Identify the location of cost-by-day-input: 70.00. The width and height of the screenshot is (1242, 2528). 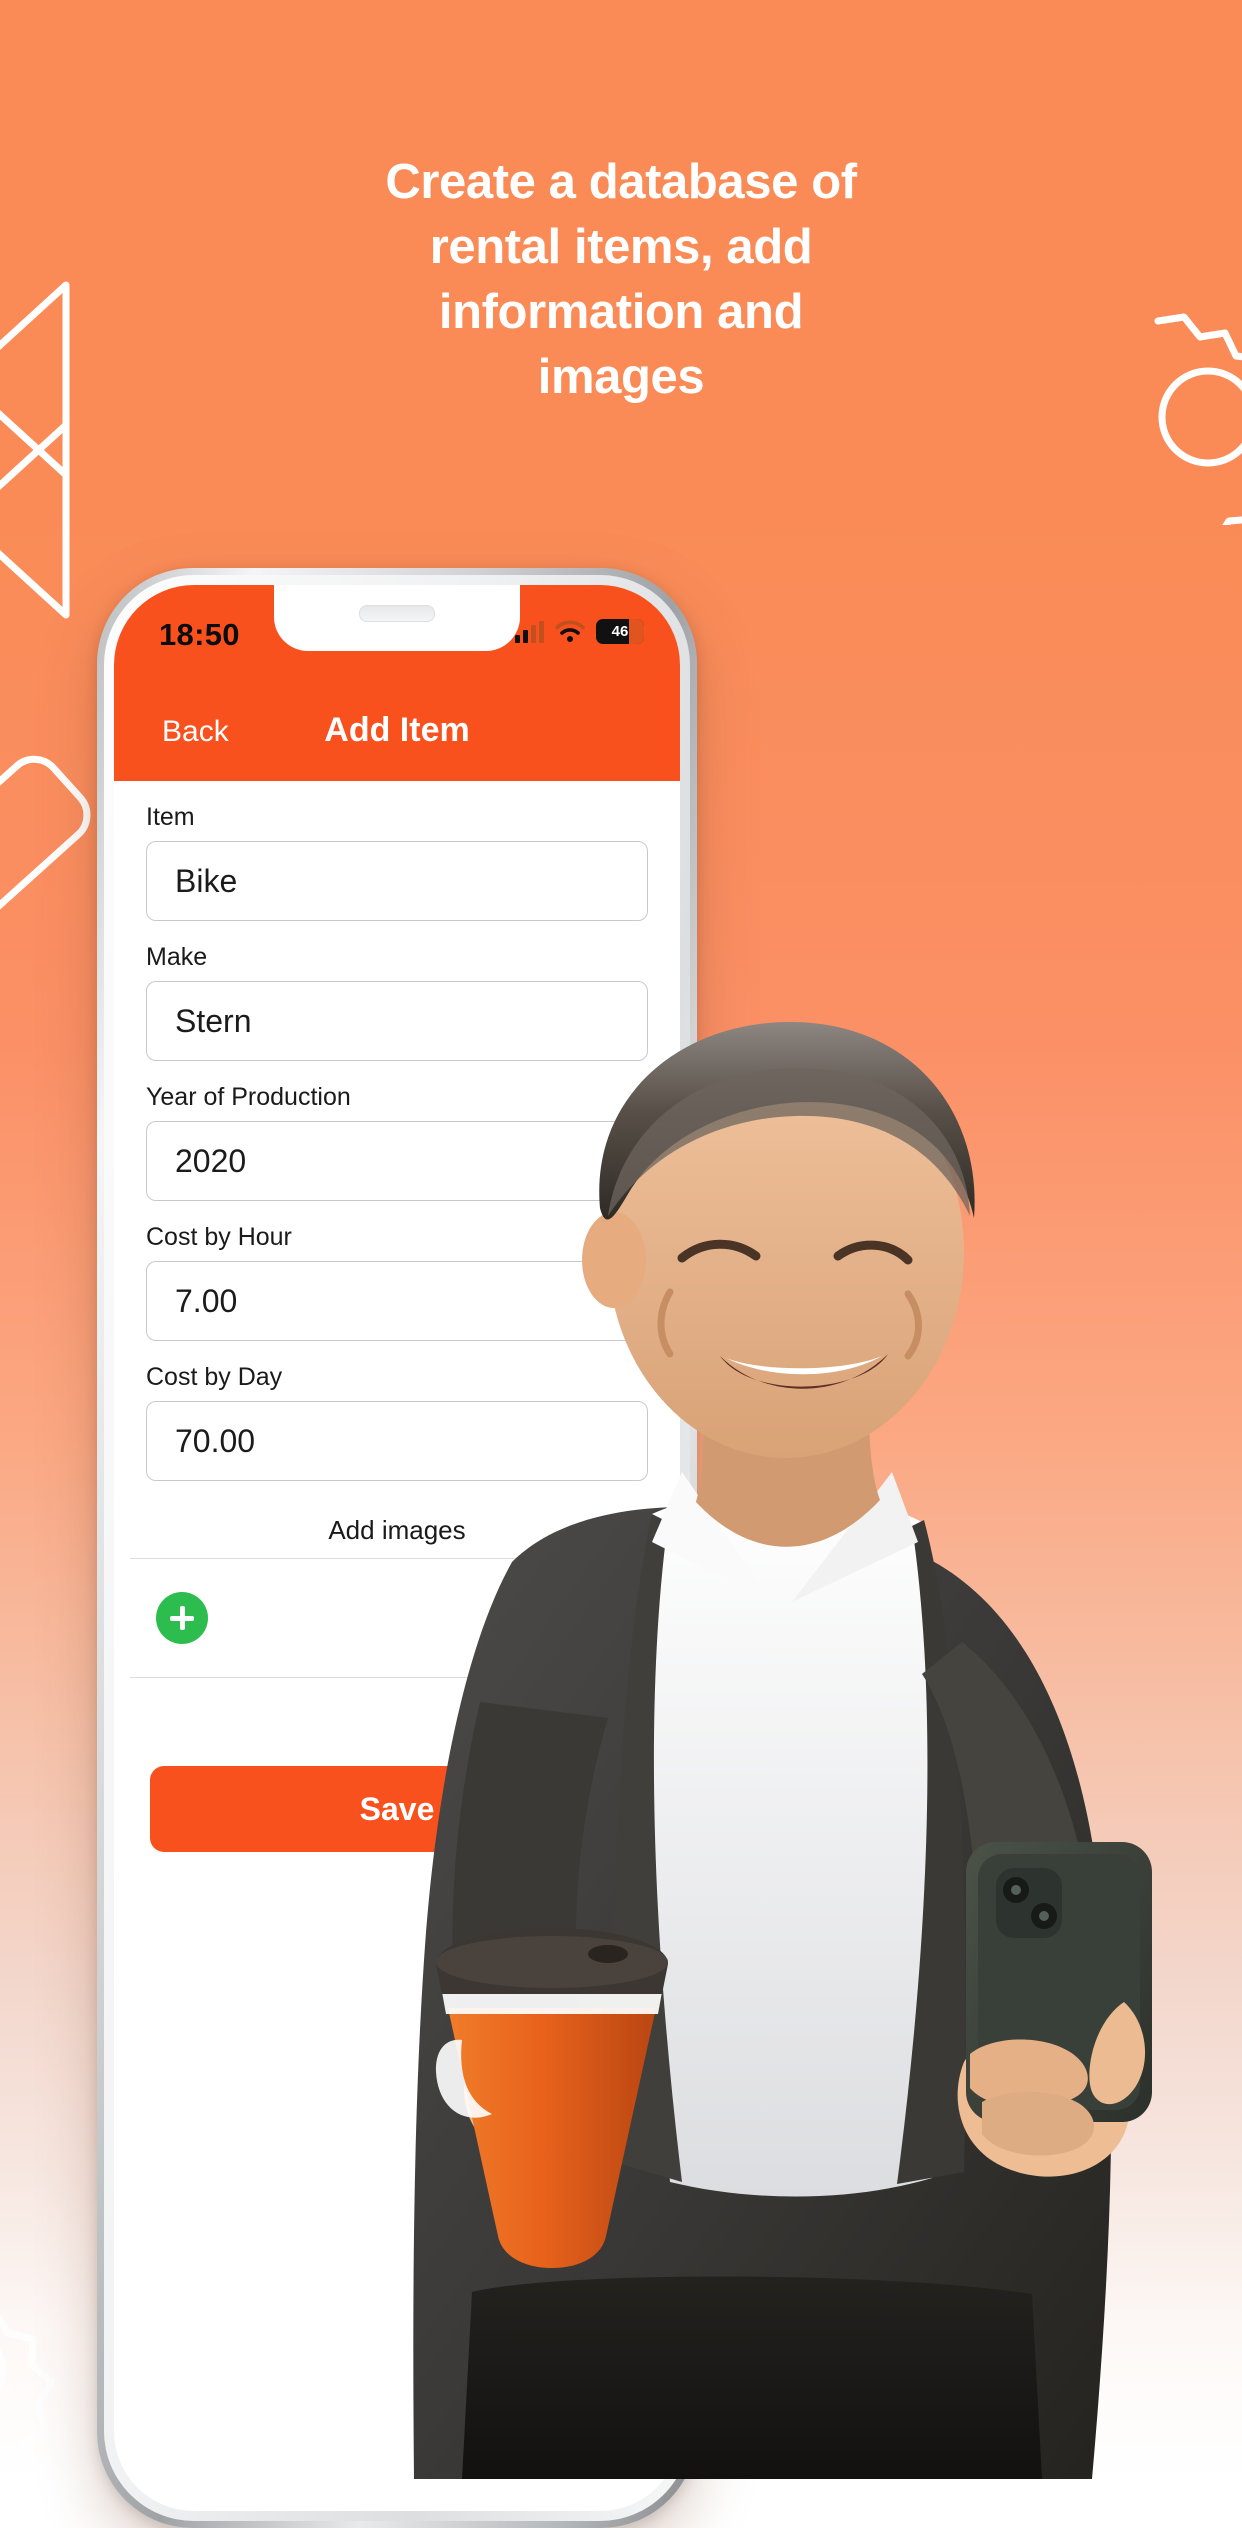
(397, 1441).